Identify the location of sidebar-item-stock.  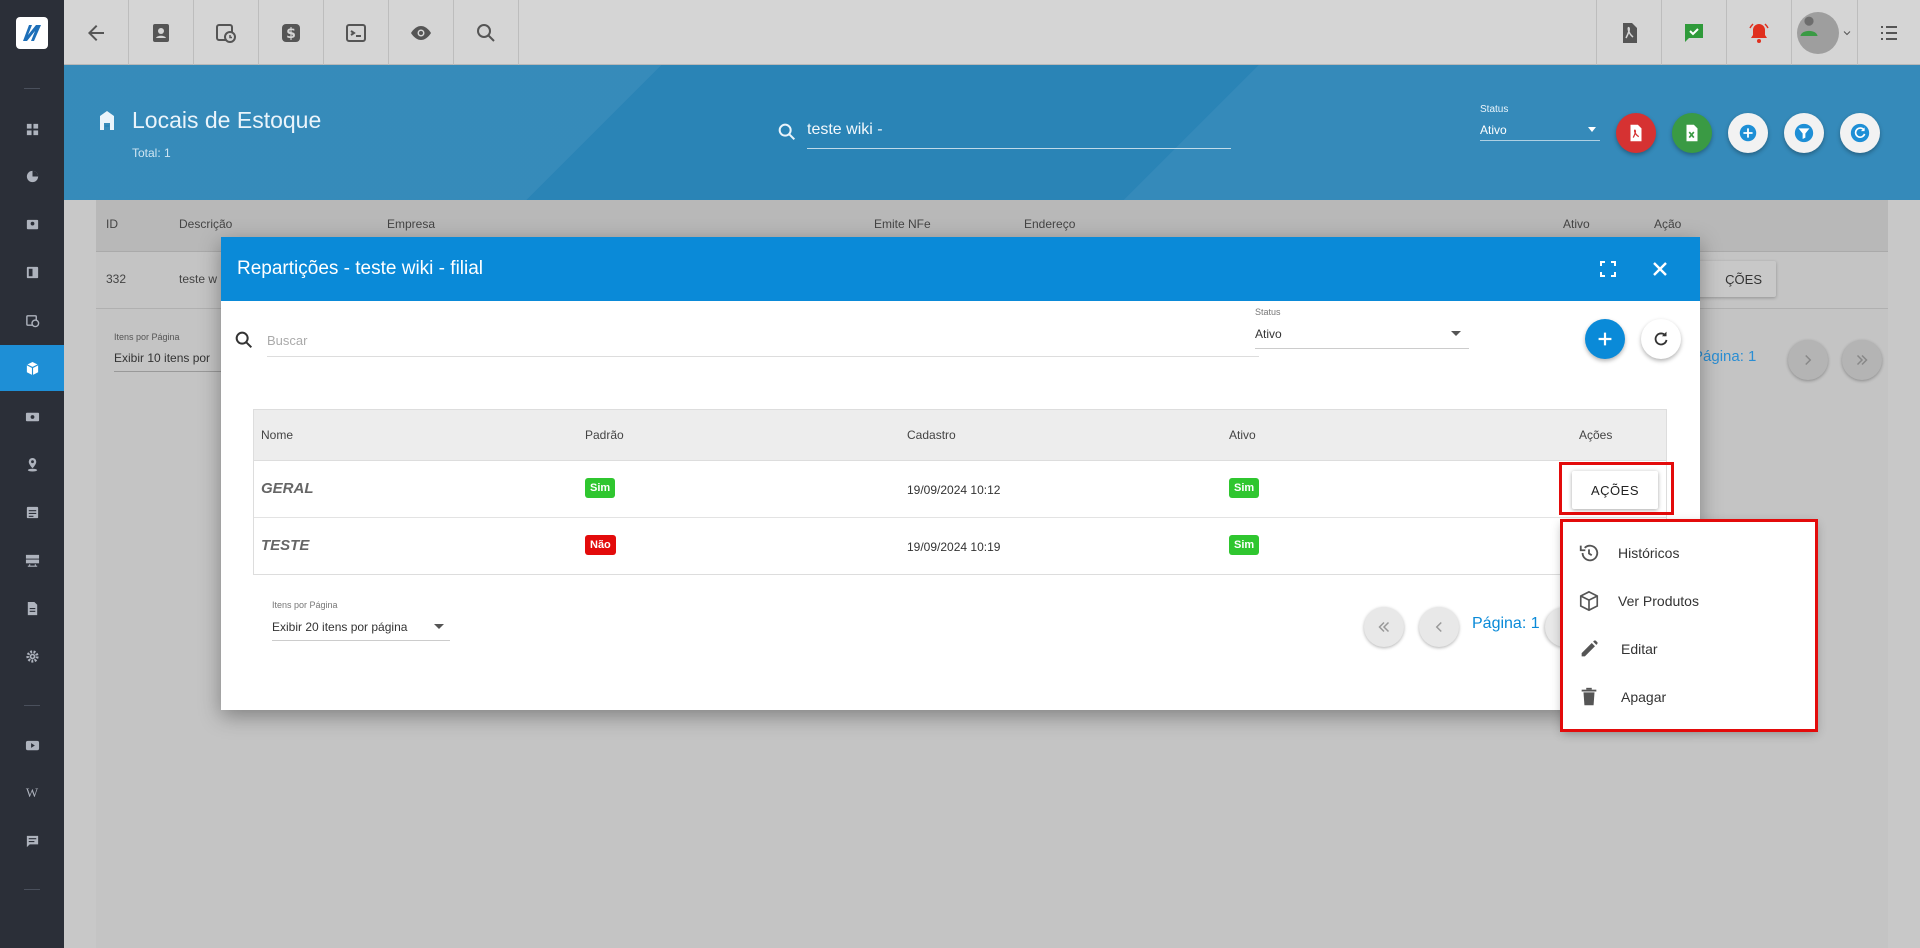
(32, 368).